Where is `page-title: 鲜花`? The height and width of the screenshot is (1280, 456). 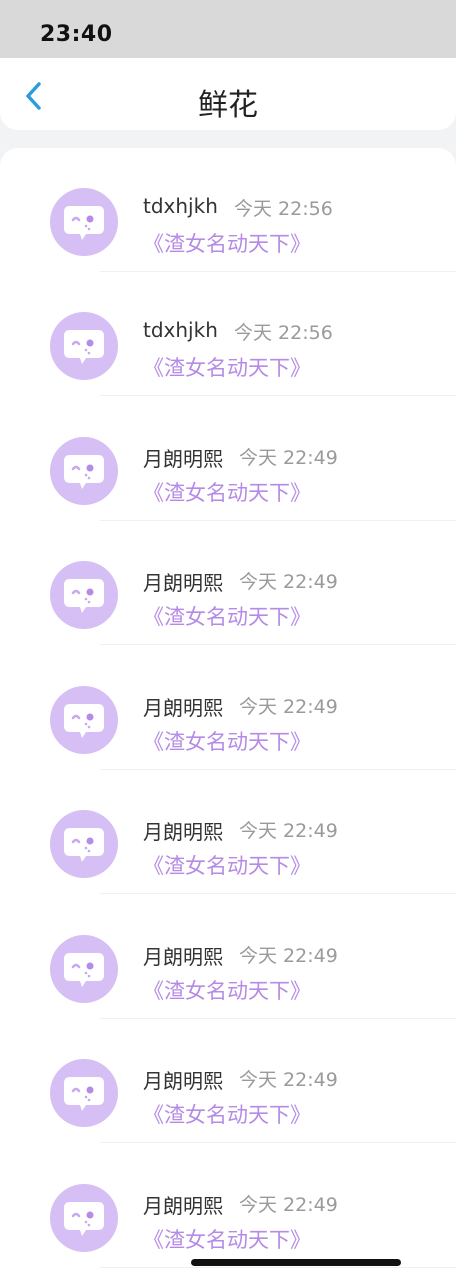
page-title: 鲜花 is located at coordinates (228, 105).